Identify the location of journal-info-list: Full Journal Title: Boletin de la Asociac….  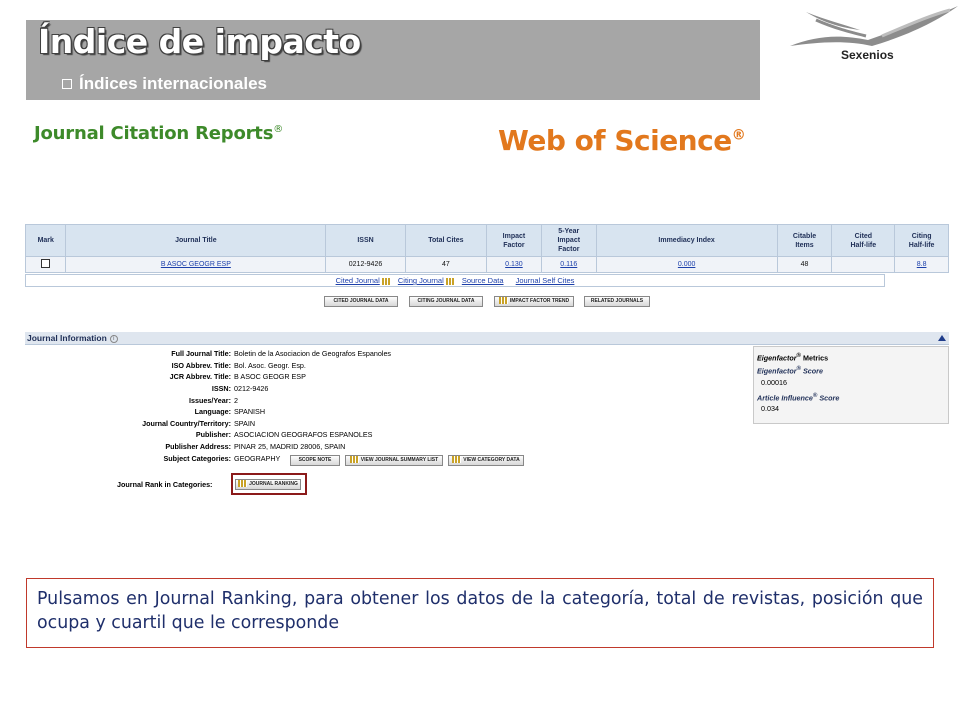
(240, 406).